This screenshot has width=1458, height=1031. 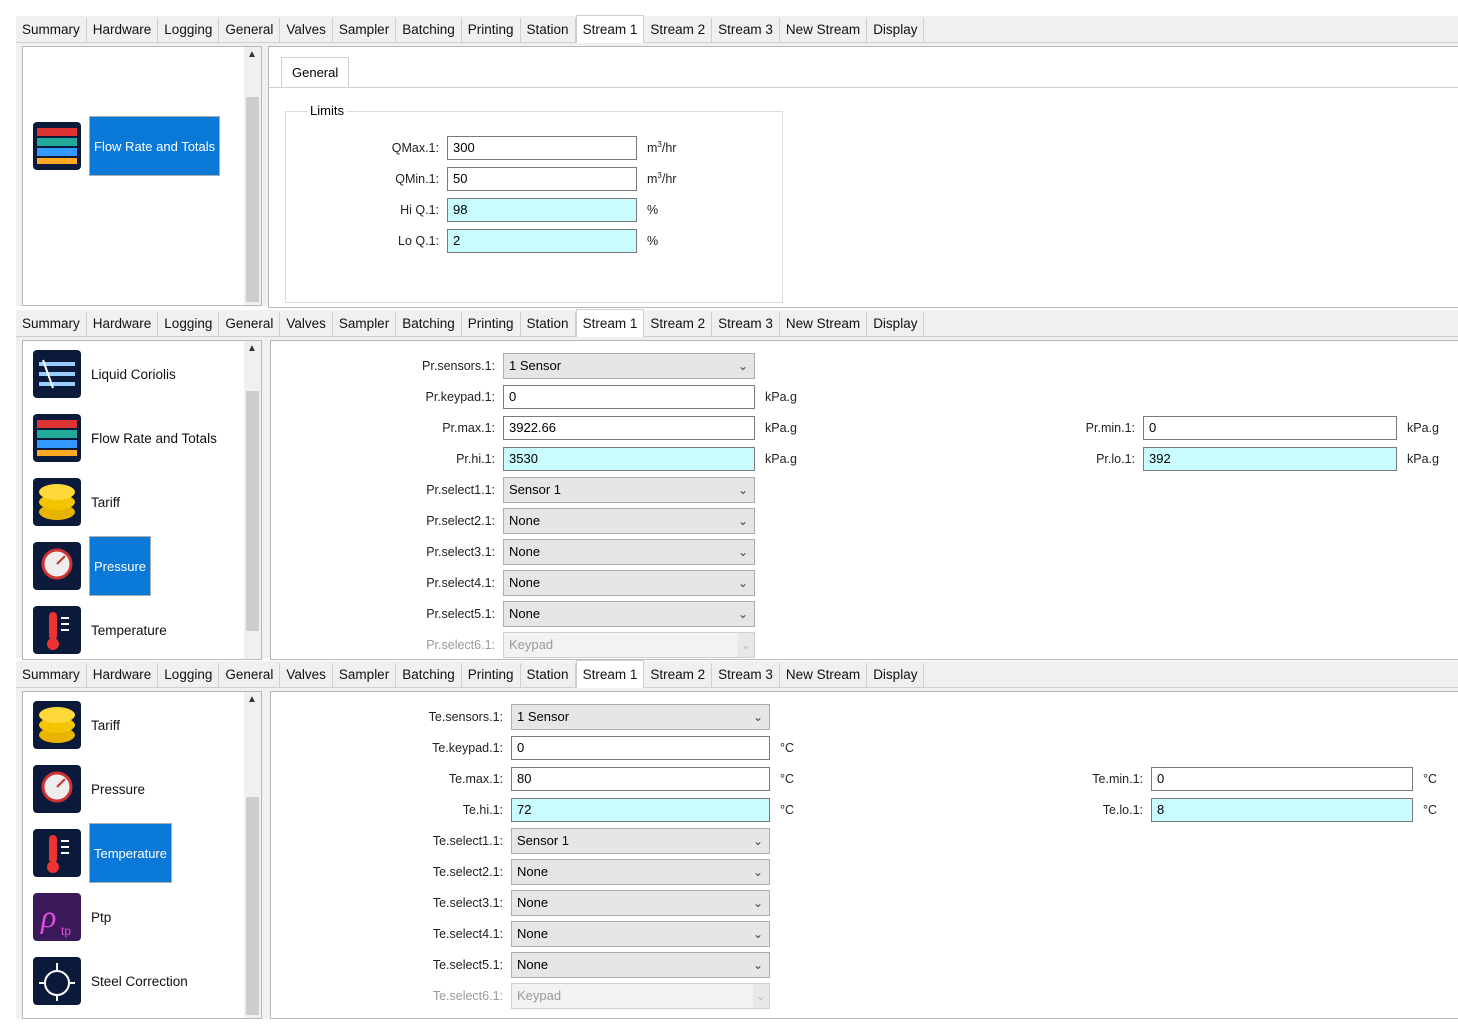 What do you see at coordinates (72, 917) in the screenshot?
I see `nav-item-ptp: ρ tp Ptp` at bounding box center [72, 917].